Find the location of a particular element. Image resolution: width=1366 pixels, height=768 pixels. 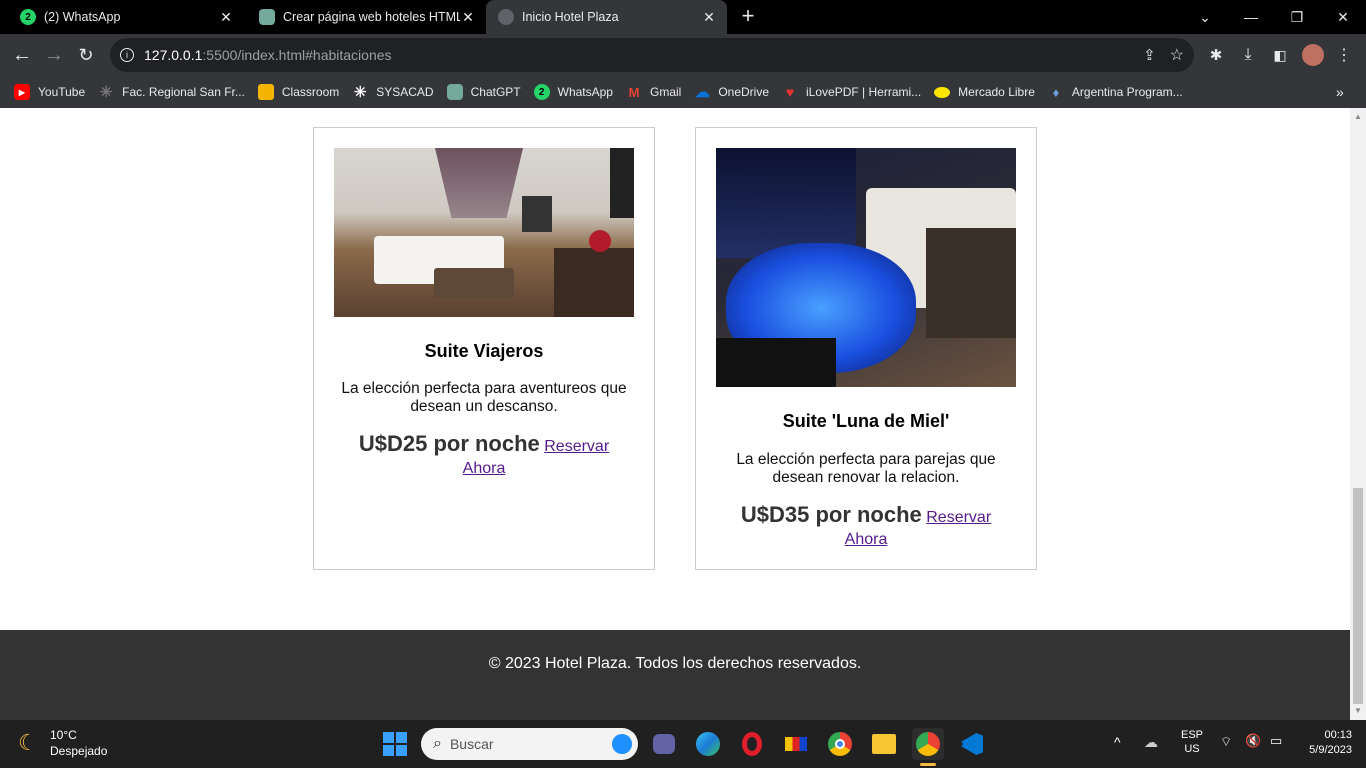

bing-icon is located at coordinates (622, 744).